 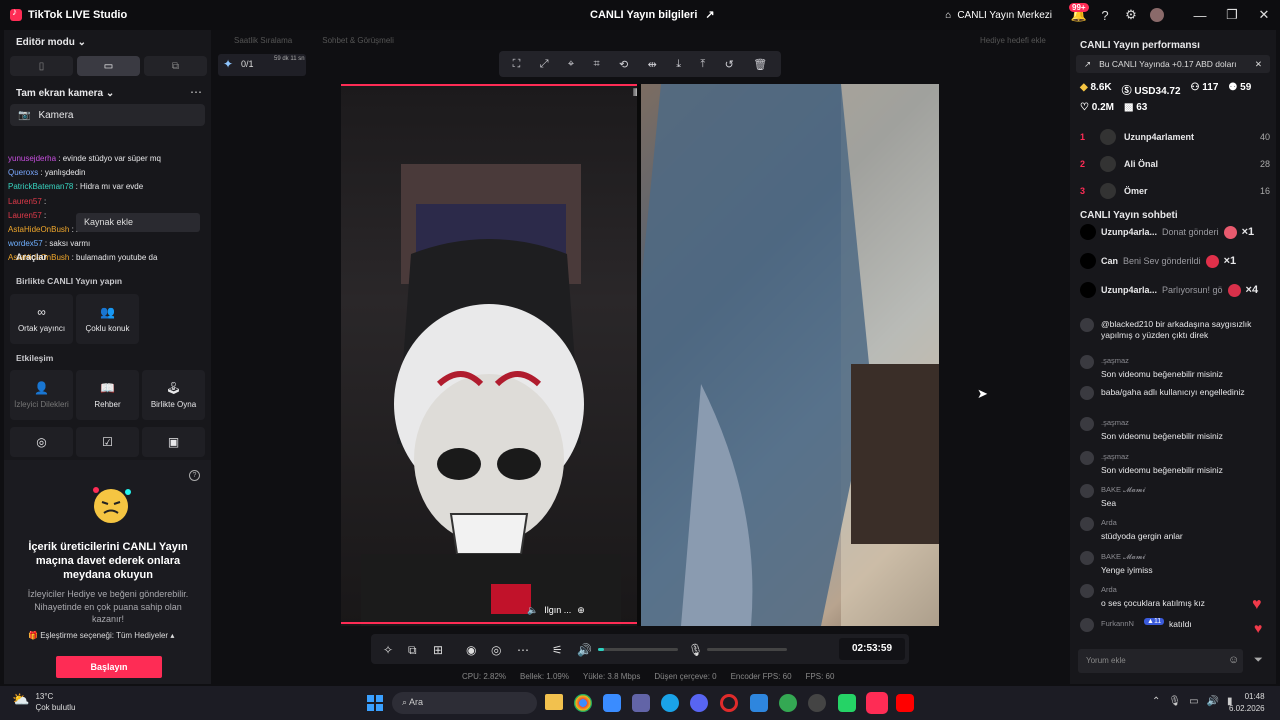 I want to click on ranking-row: 2 Ali Önal 28, so click(x=1175, y=164).